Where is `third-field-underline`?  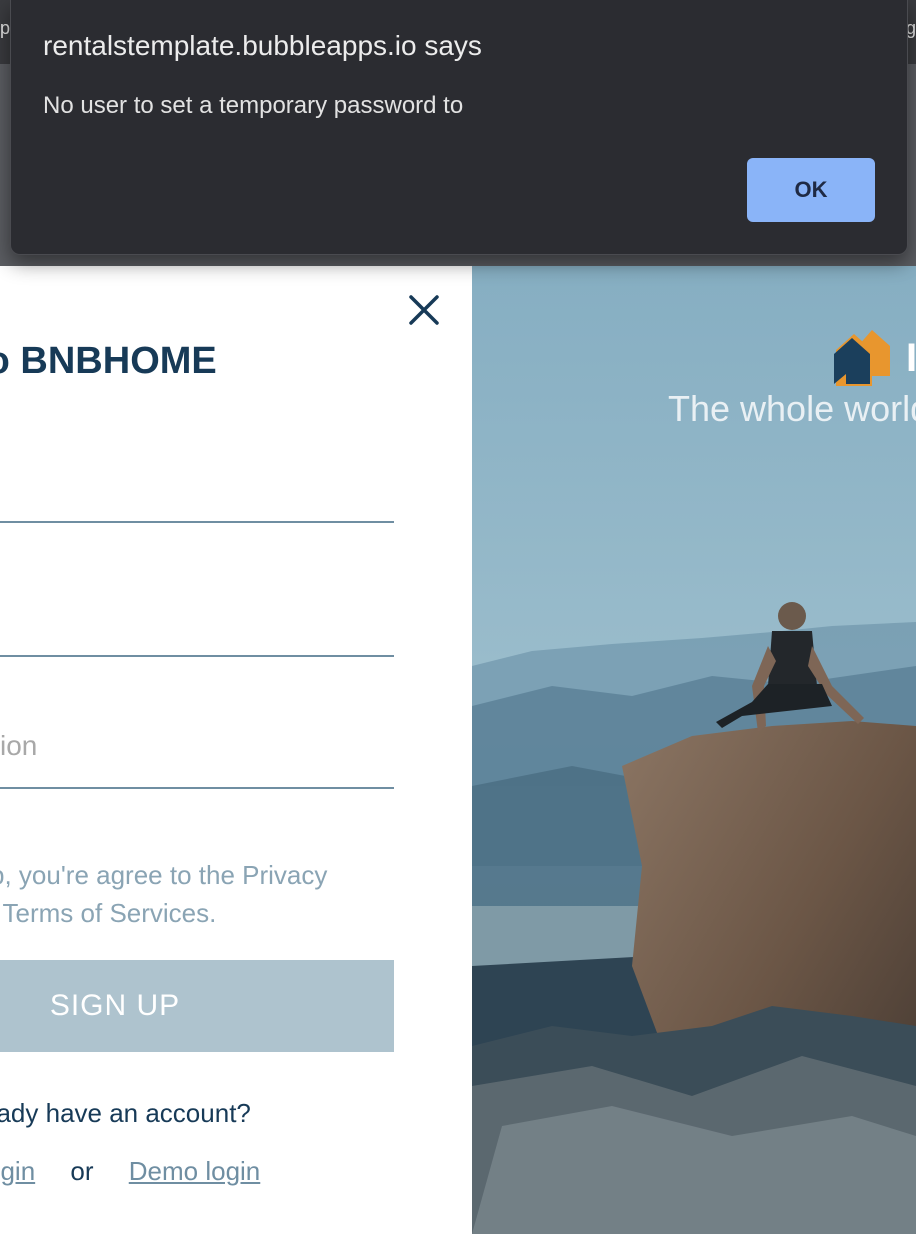
third-field-underline is located at coordinates (197, 788).